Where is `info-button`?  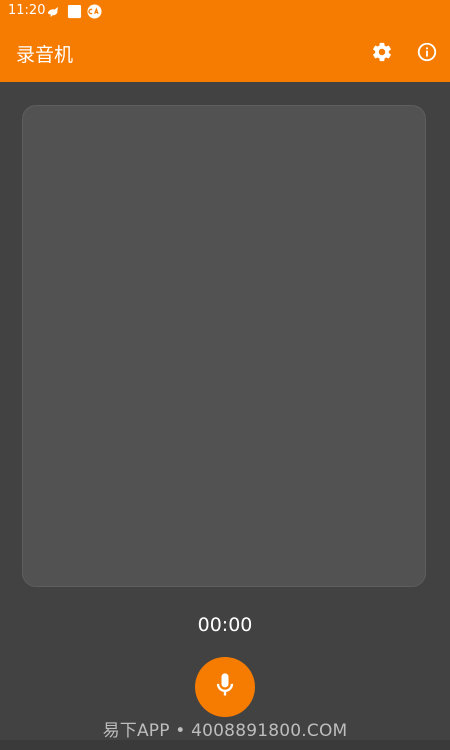 info-button is located at coordinates (427, 52).